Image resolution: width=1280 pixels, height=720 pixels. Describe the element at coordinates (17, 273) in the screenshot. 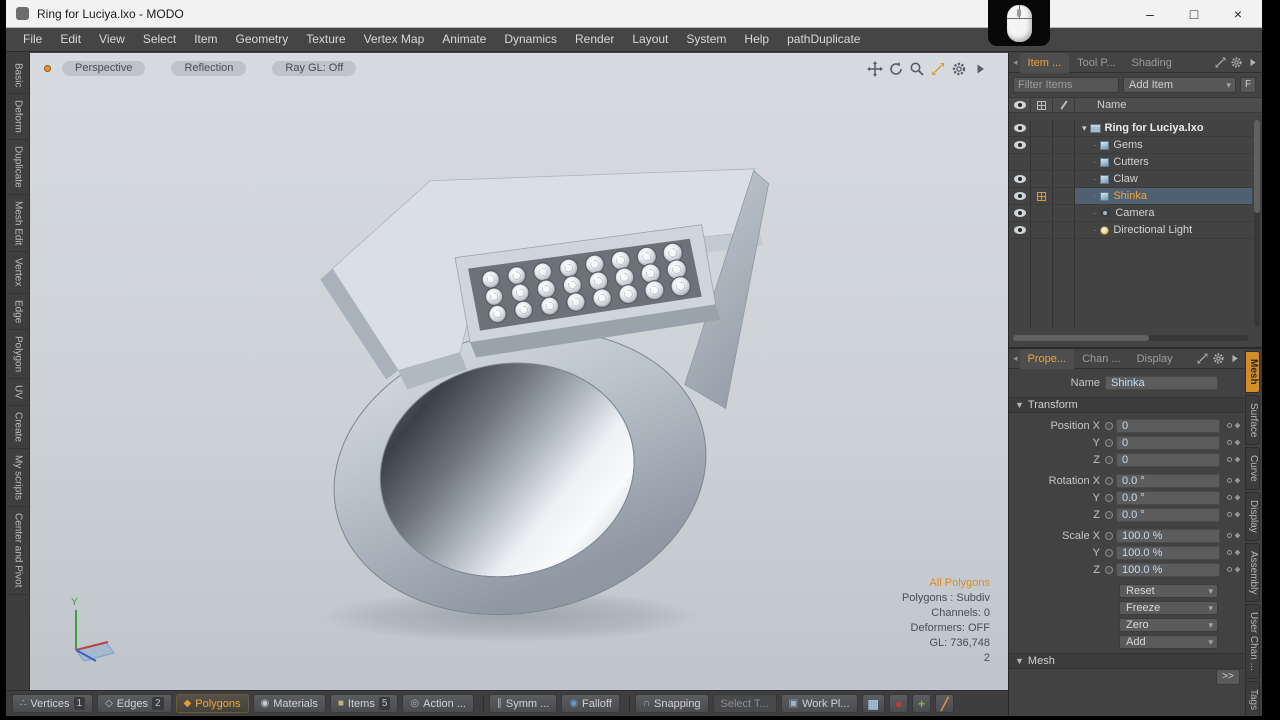

I see `toolbox-tab-vertex: Vertex` at that location.